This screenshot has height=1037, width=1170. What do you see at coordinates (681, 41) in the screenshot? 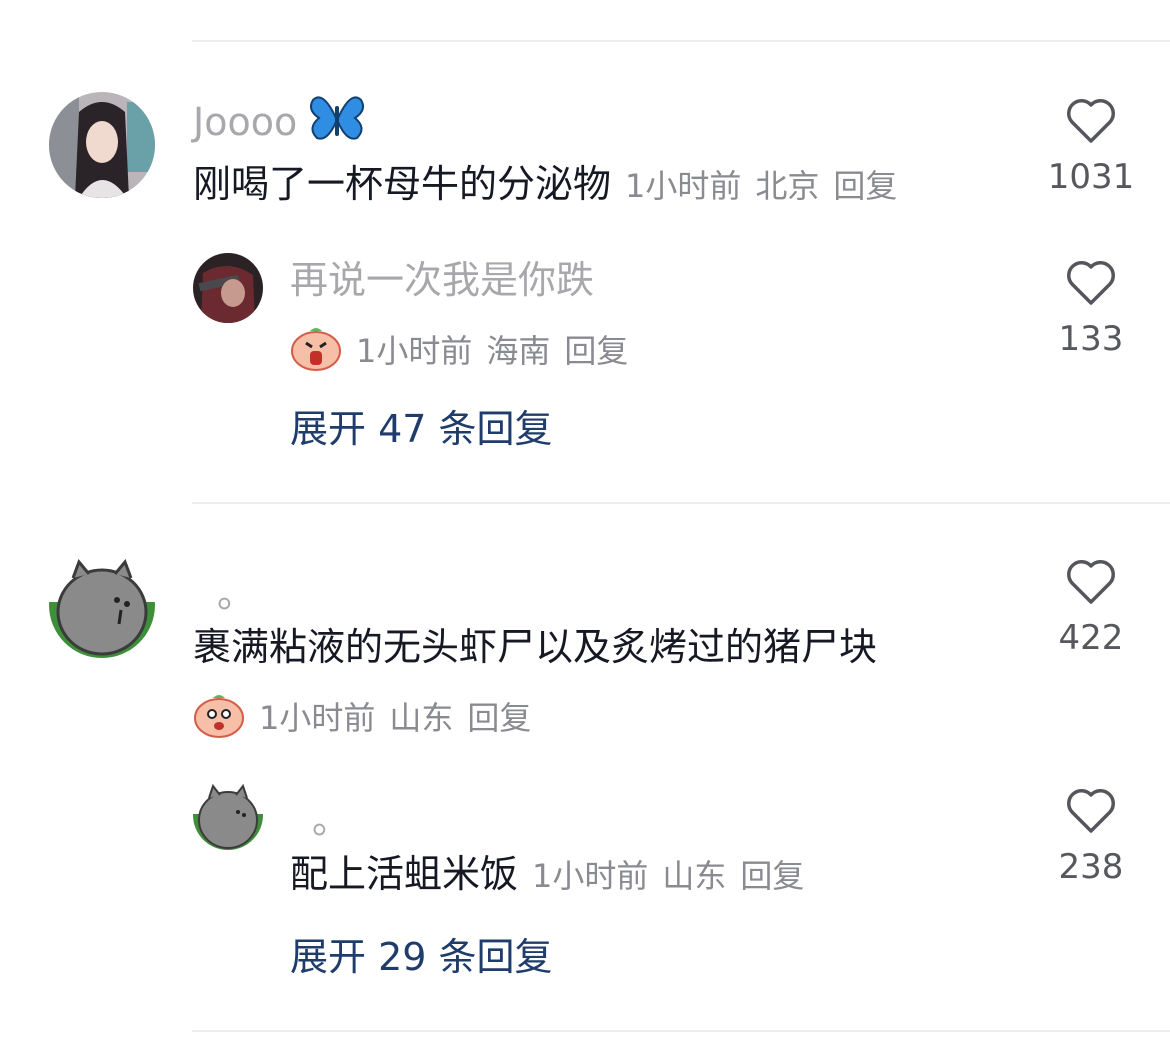
I see `divider-top` at bounding box center [681, 41].